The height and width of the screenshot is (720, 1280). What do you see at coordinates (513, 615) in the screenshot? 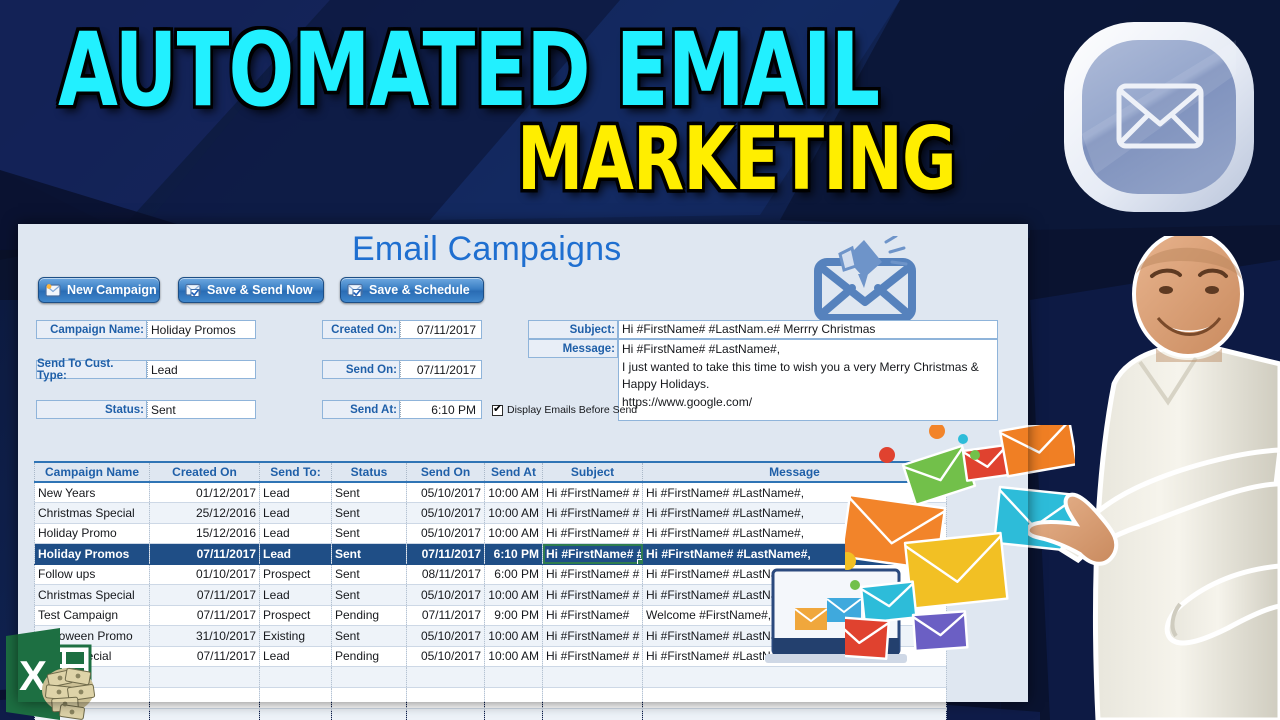
I see `cell-send-at: 9:00 PM` at bounding box center [513, 615].